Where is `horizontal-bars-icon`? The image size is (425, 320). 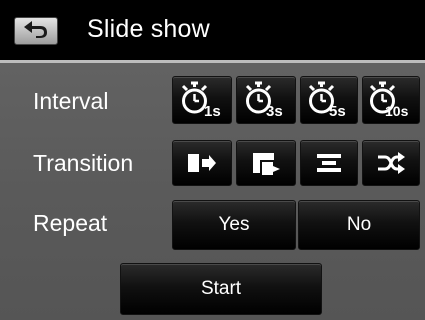
horizontal-bars-icon is located at coordinates (329, 163).